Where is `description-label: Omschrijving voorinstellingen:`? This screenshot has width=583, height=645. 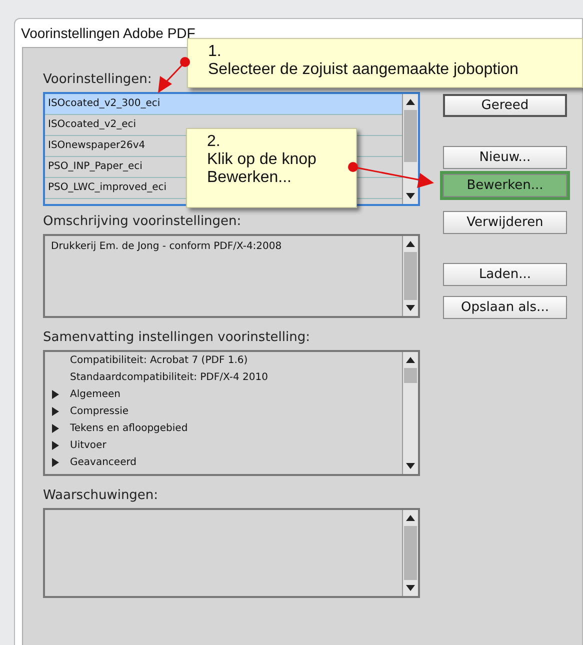
description-label: Omschrijving voorinstellingen: is located at coordinates (142, 221).